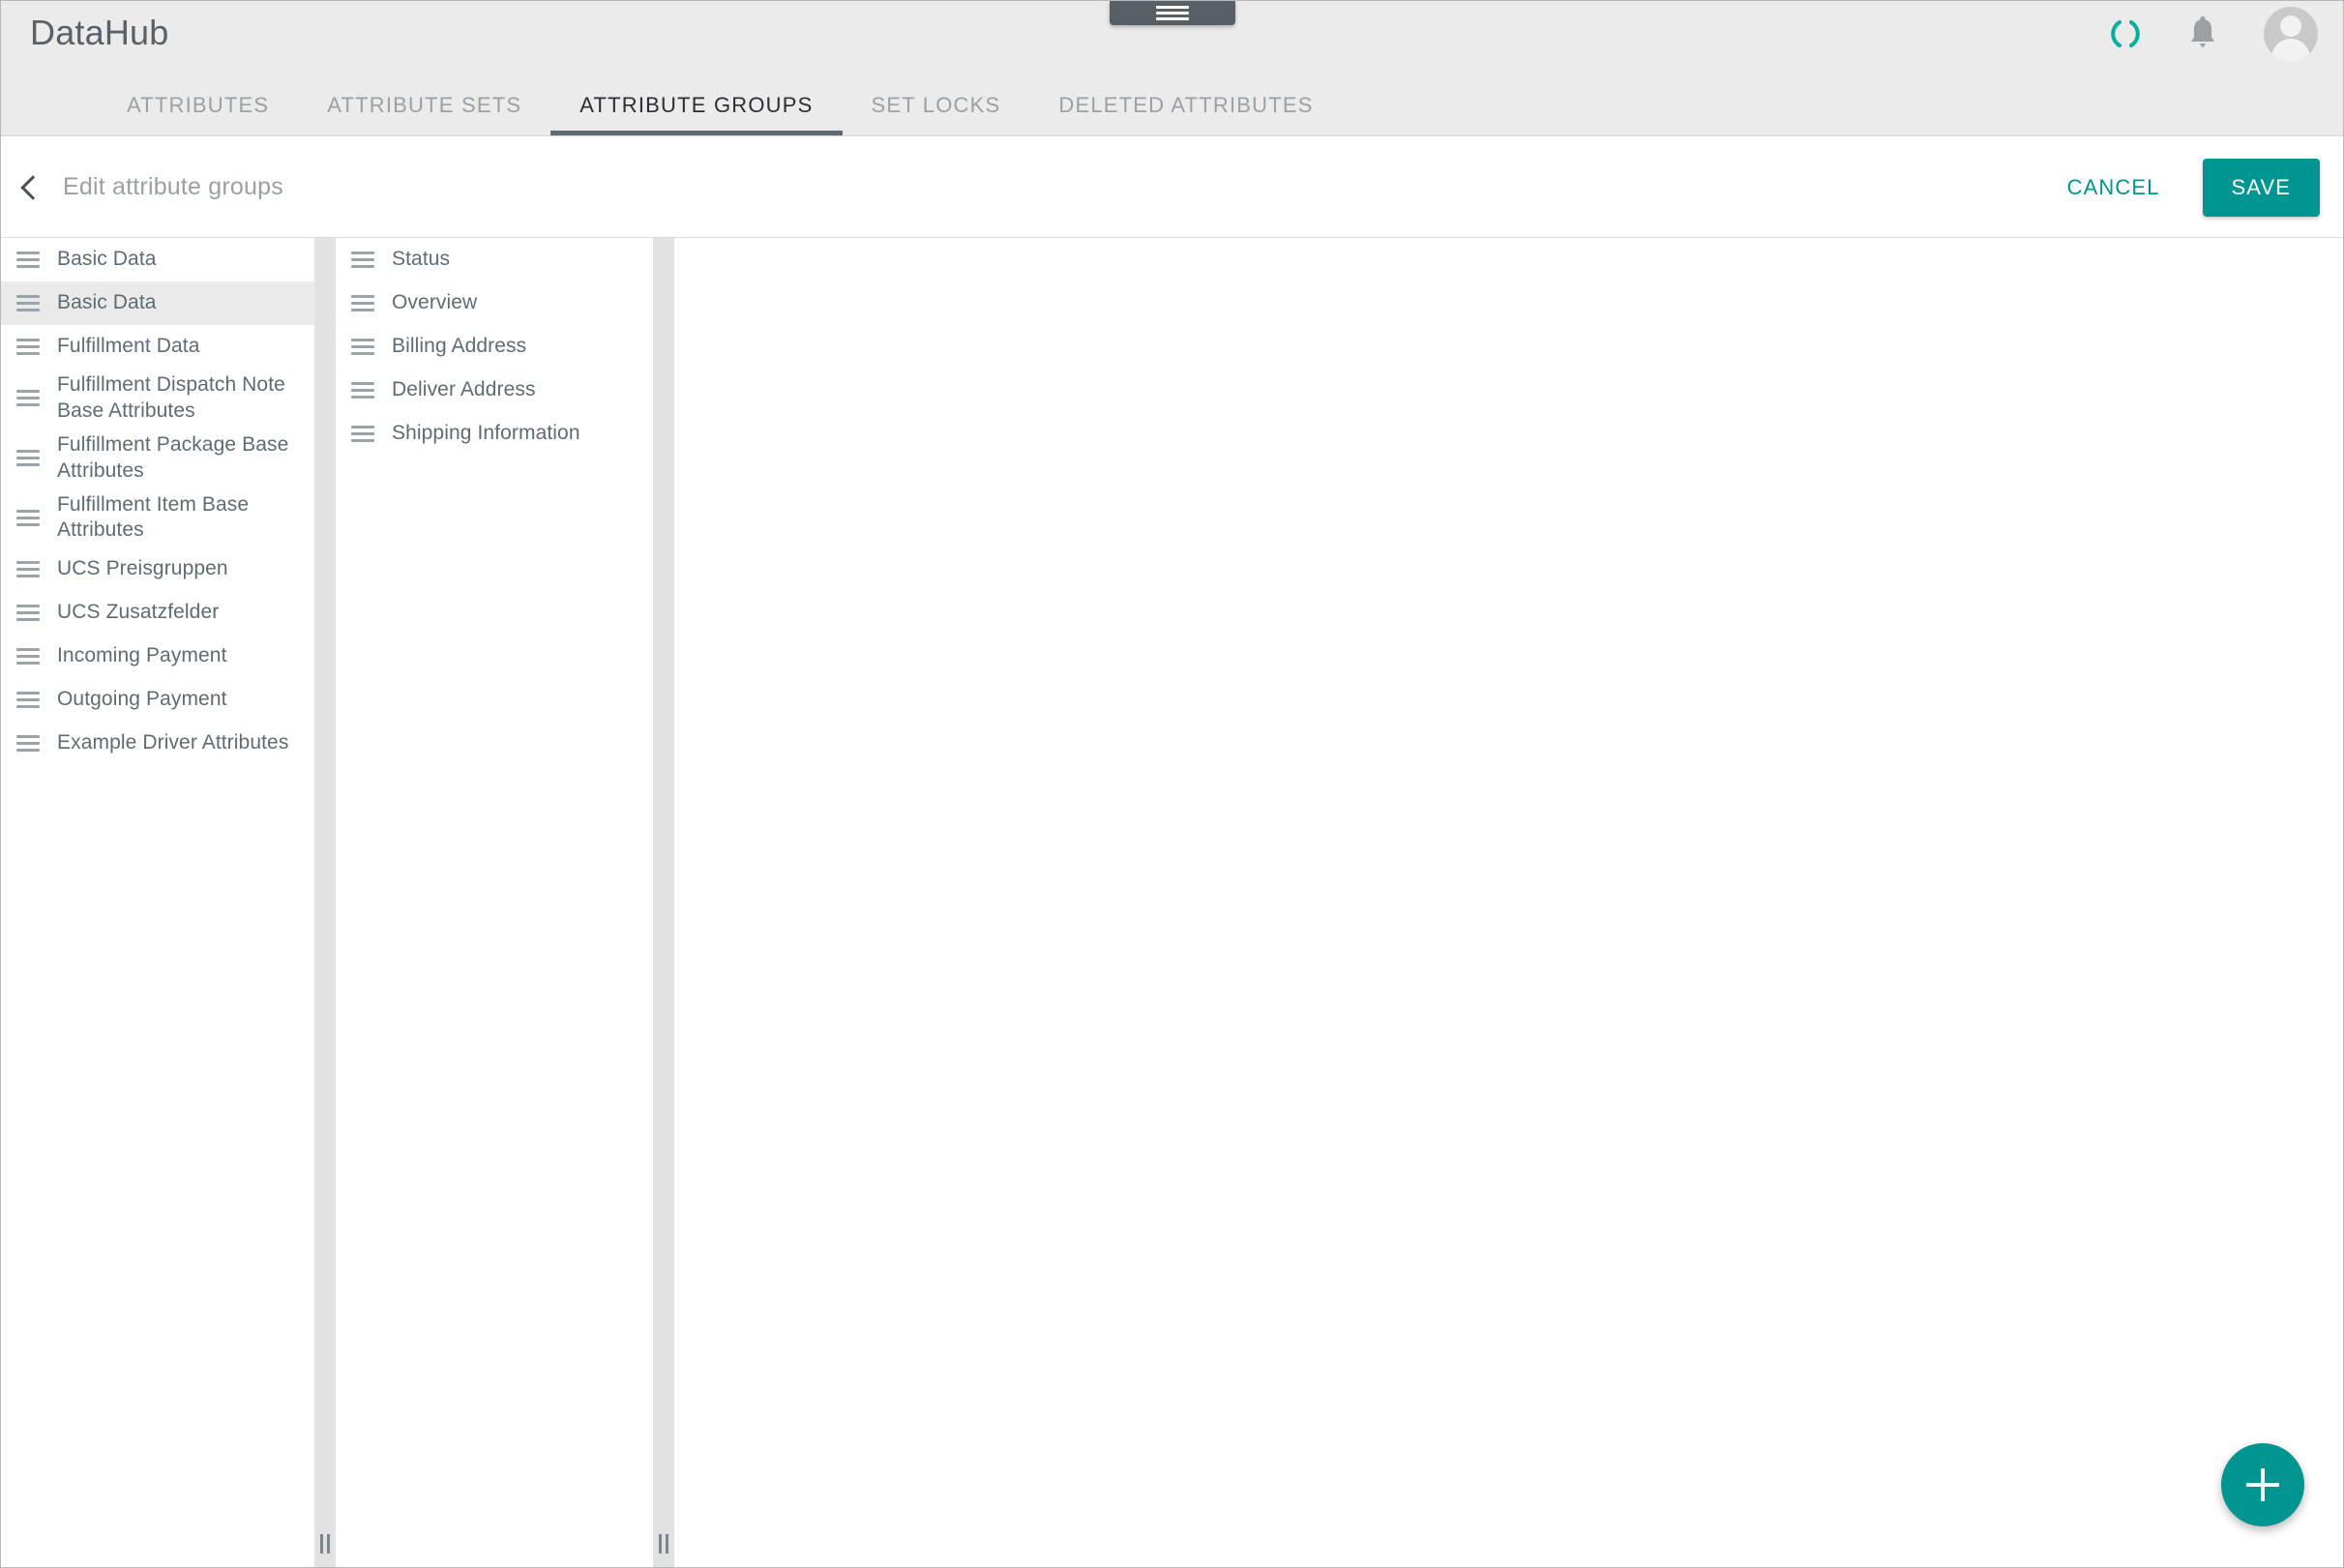  I want to click on attribute-subgroup-list-item: Overview, so click(494, 303).